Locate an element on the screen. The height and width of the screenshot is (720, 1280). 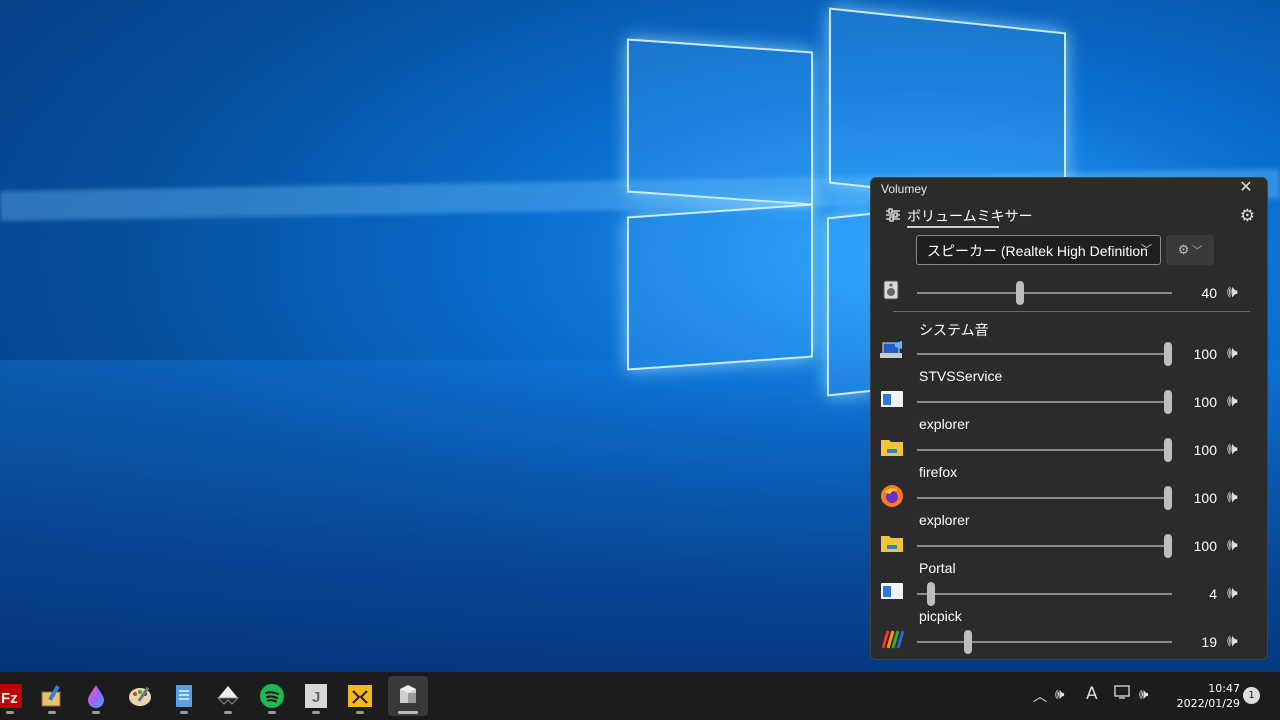
j-app-icon: J is located at coordinates (316, 696).